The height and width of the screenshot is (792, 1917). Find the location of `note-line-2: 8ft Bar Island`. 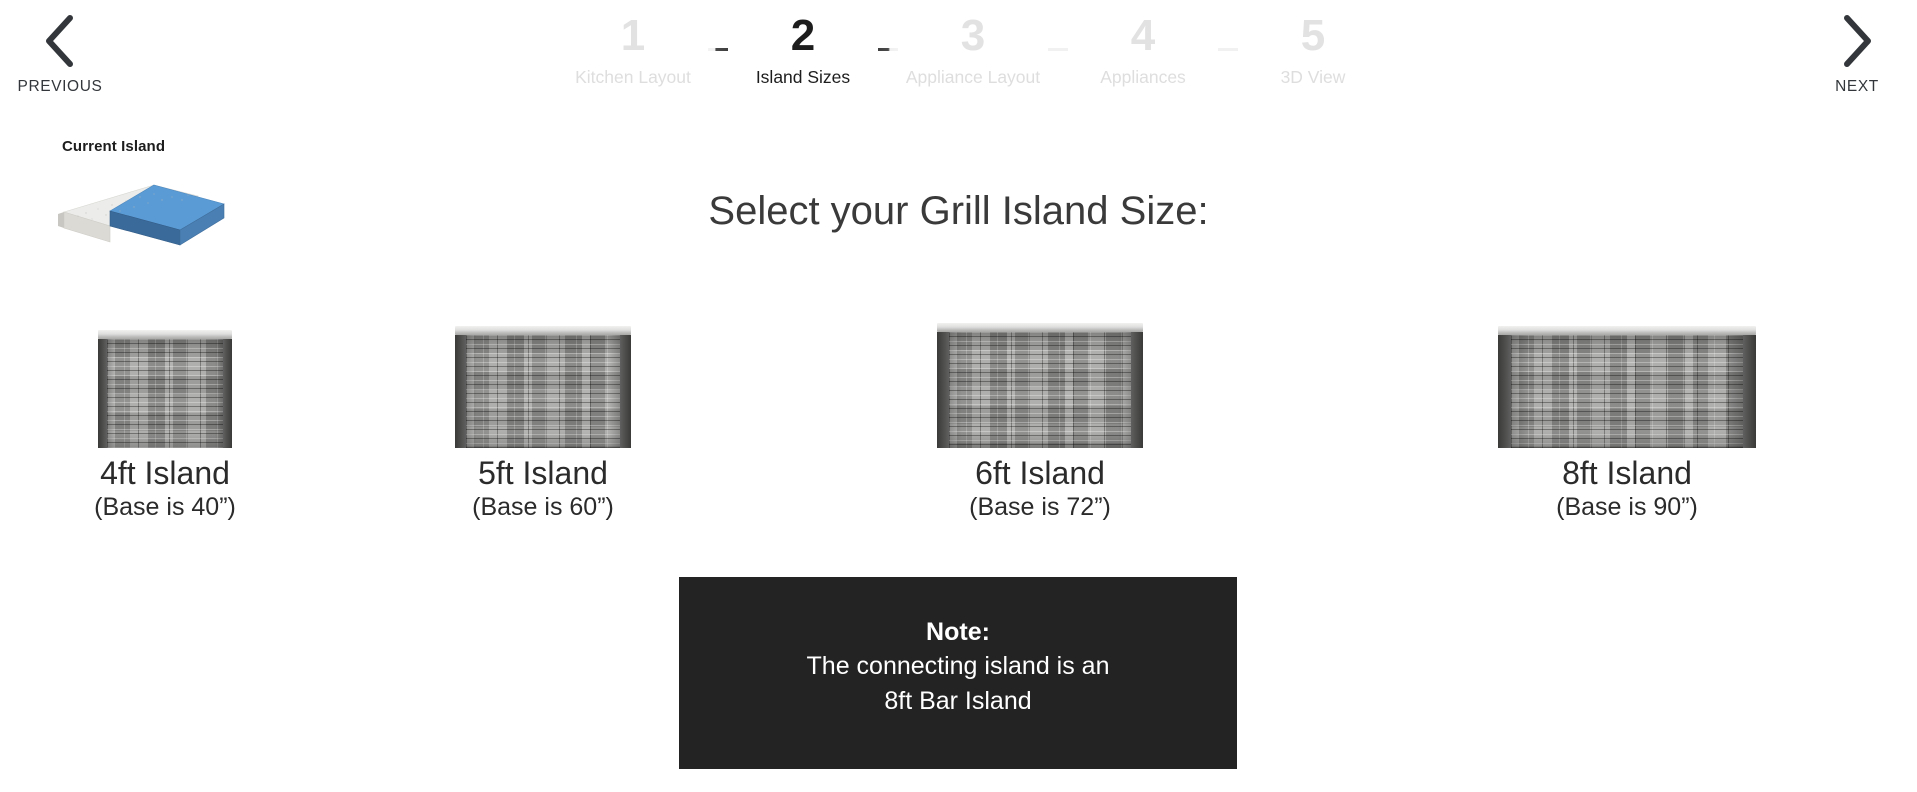

note-line-2: 8ft Bar Island is located at coordinates (958, 701).